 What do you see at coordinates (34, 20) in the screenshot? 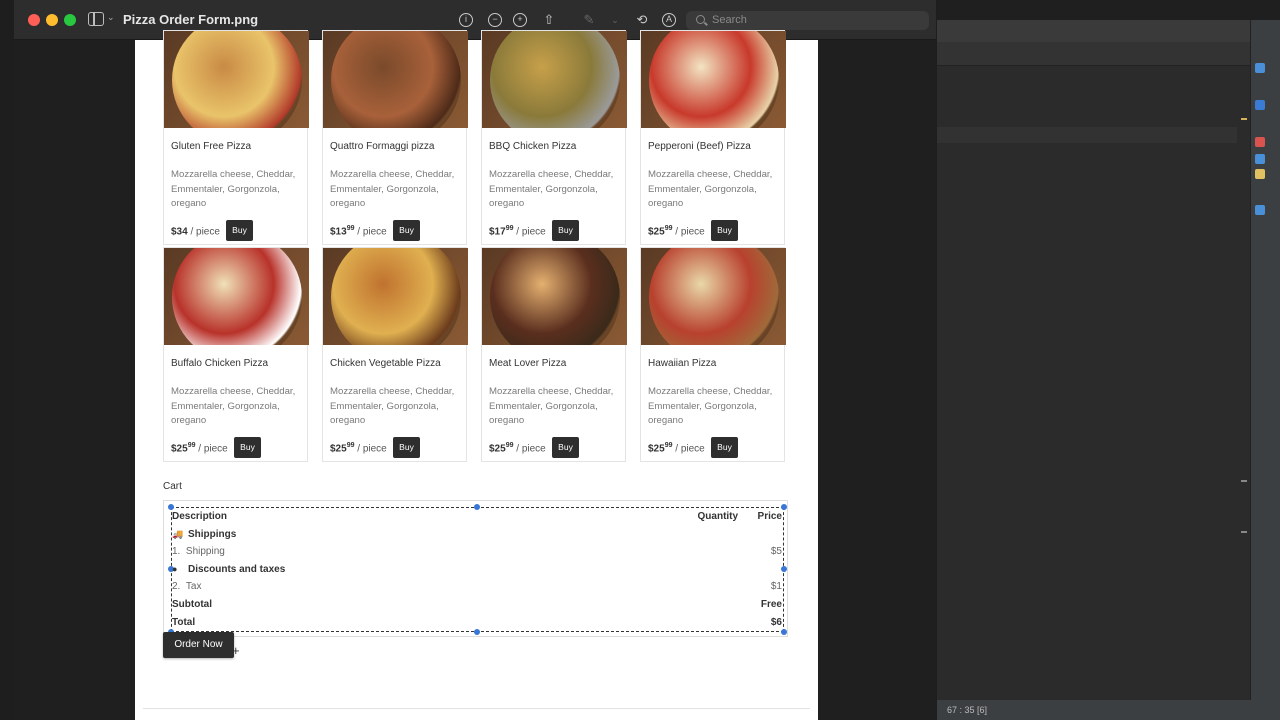
I see `close-button` at bounding box center [34, 20].